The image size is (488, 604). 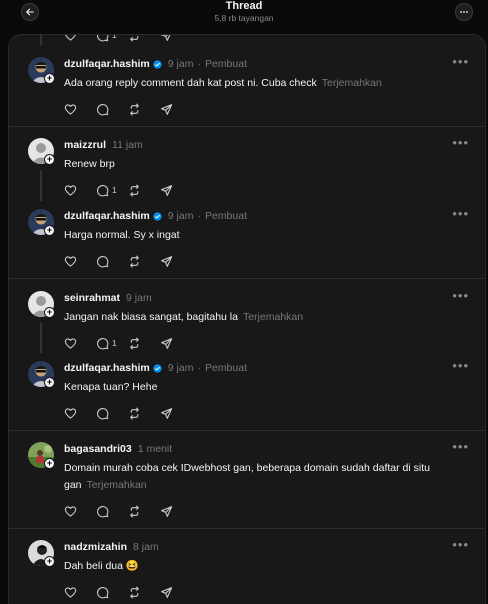 I want to click on username: seinrahmat, so click(x=92, y=298).